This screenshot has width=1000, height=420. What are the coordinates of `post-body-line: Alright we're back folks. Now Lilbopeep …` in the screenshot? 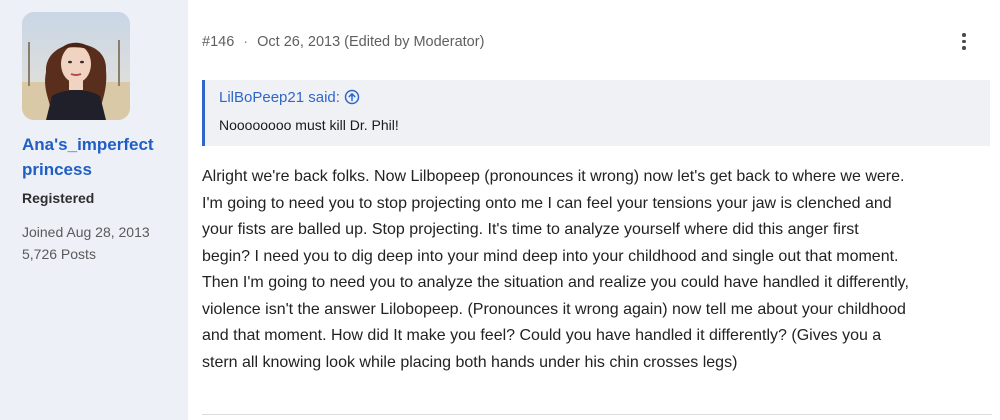 It's located at (553, 176).